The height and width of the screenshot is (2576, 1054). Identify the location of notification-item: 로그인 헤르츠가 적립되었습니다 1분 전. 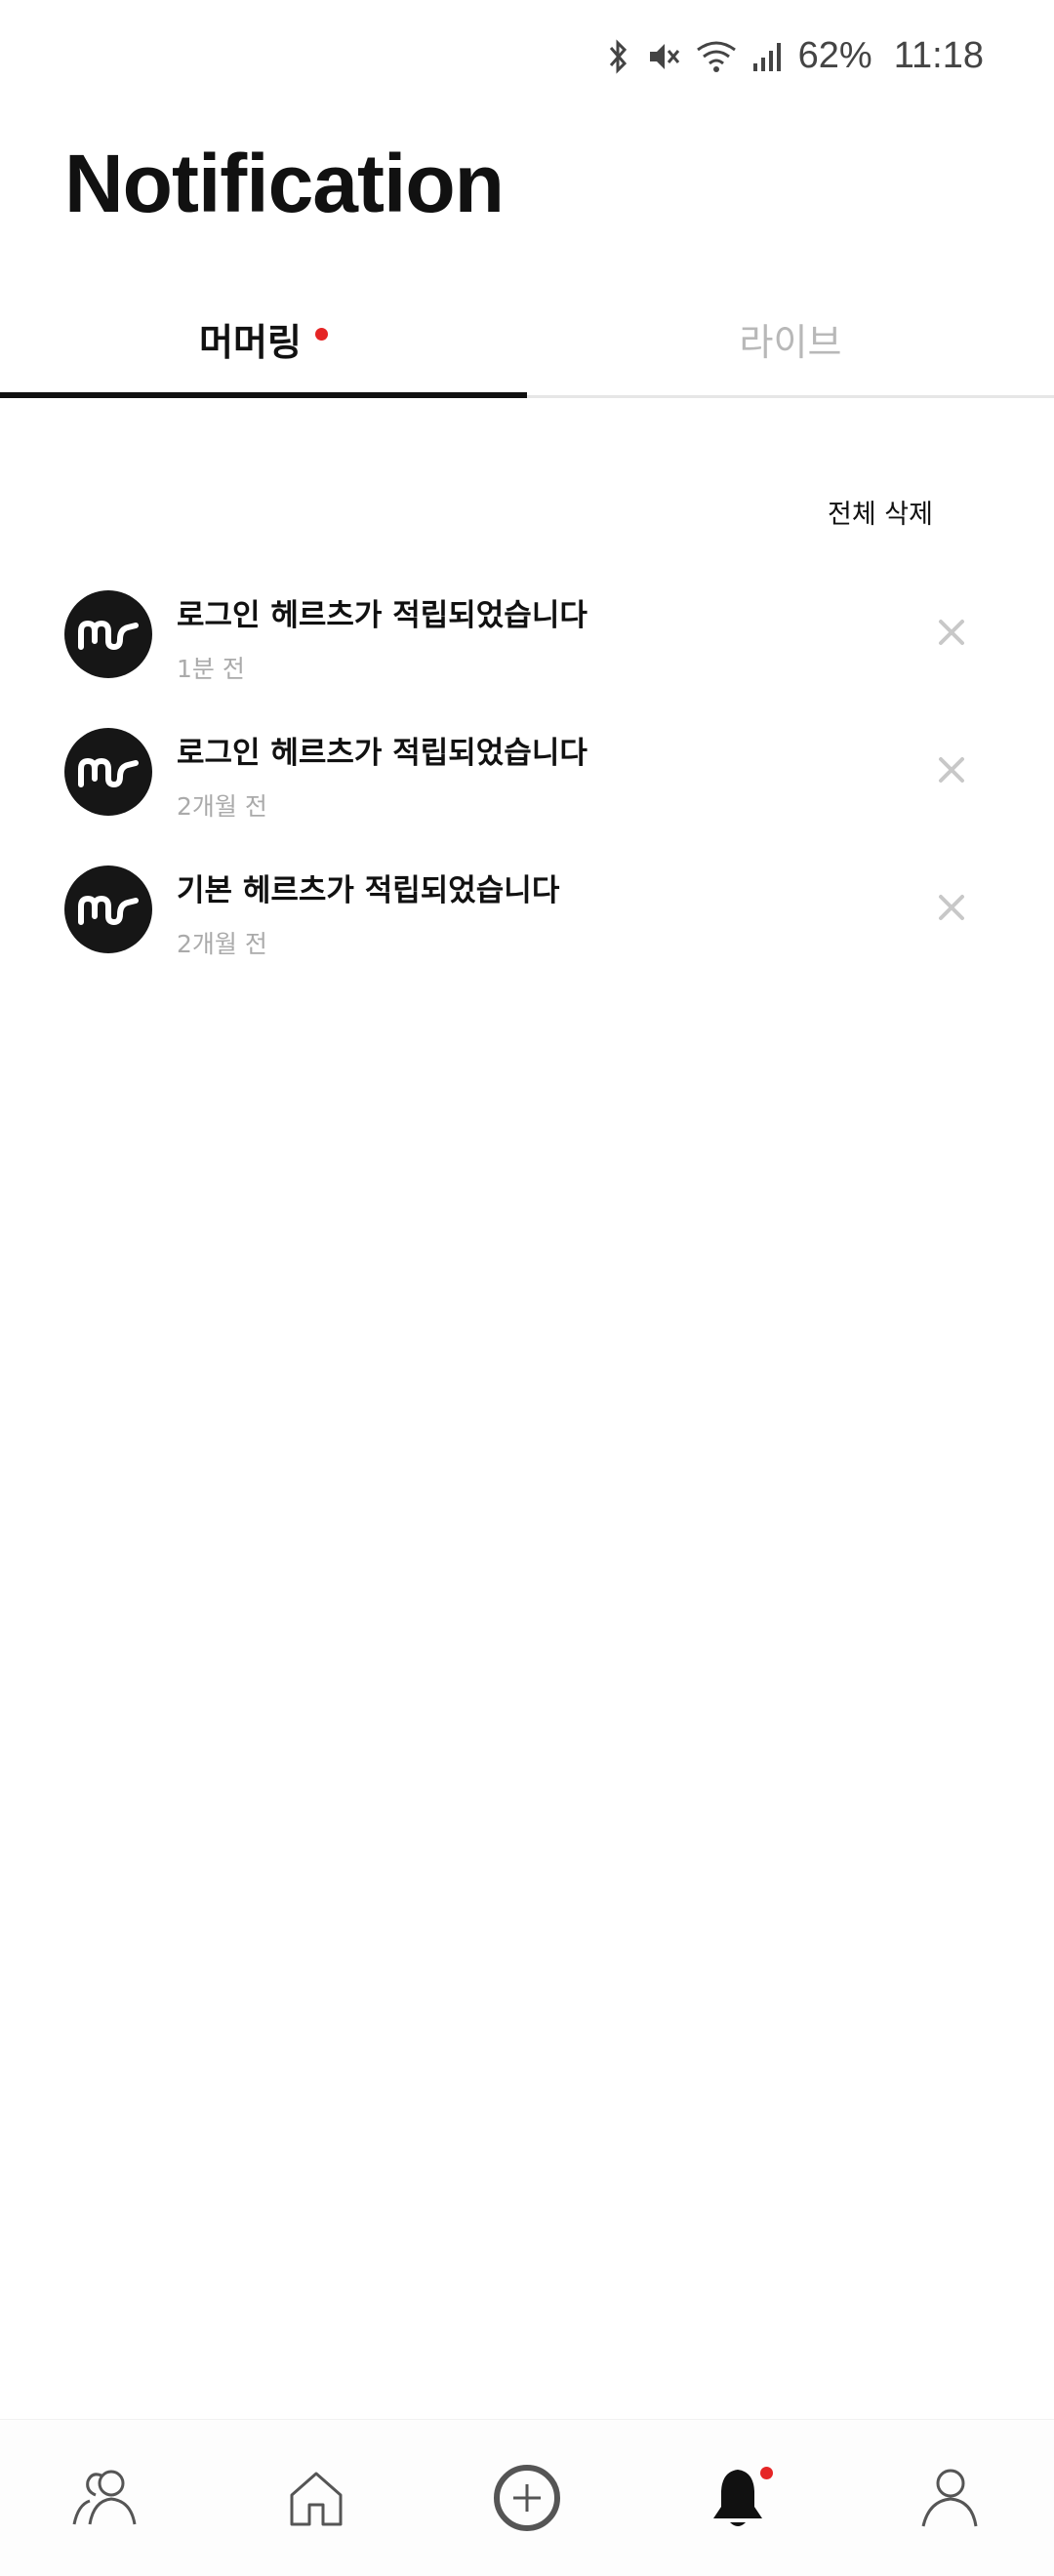
(527, 639).